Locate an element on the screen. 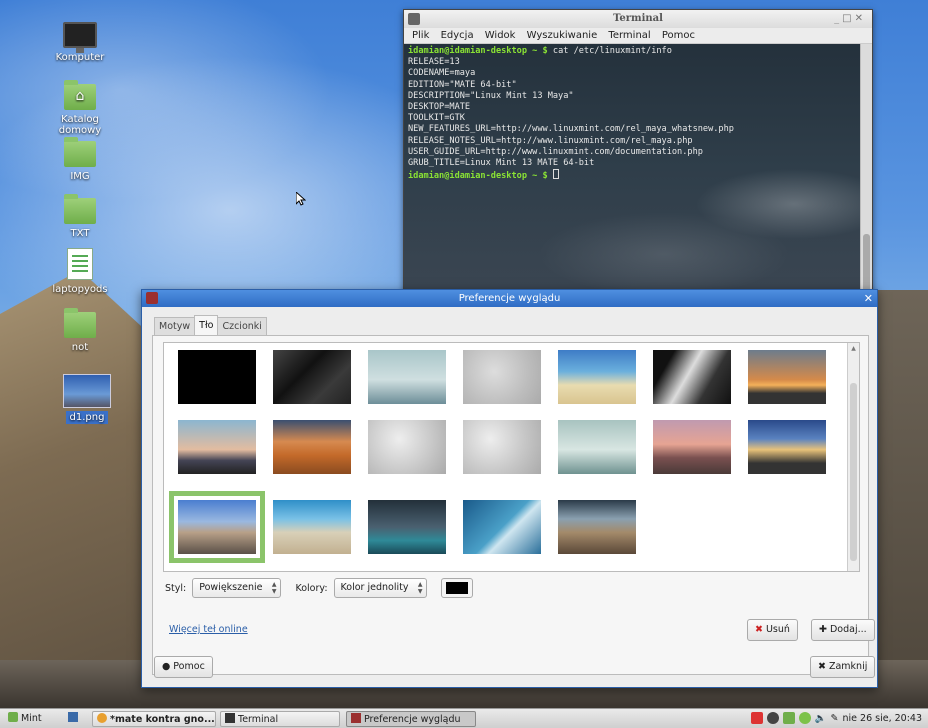 The height and width of the screenshot is (728, 928). close-button: ✖ Zamknij is located at coordinates (843, 667).